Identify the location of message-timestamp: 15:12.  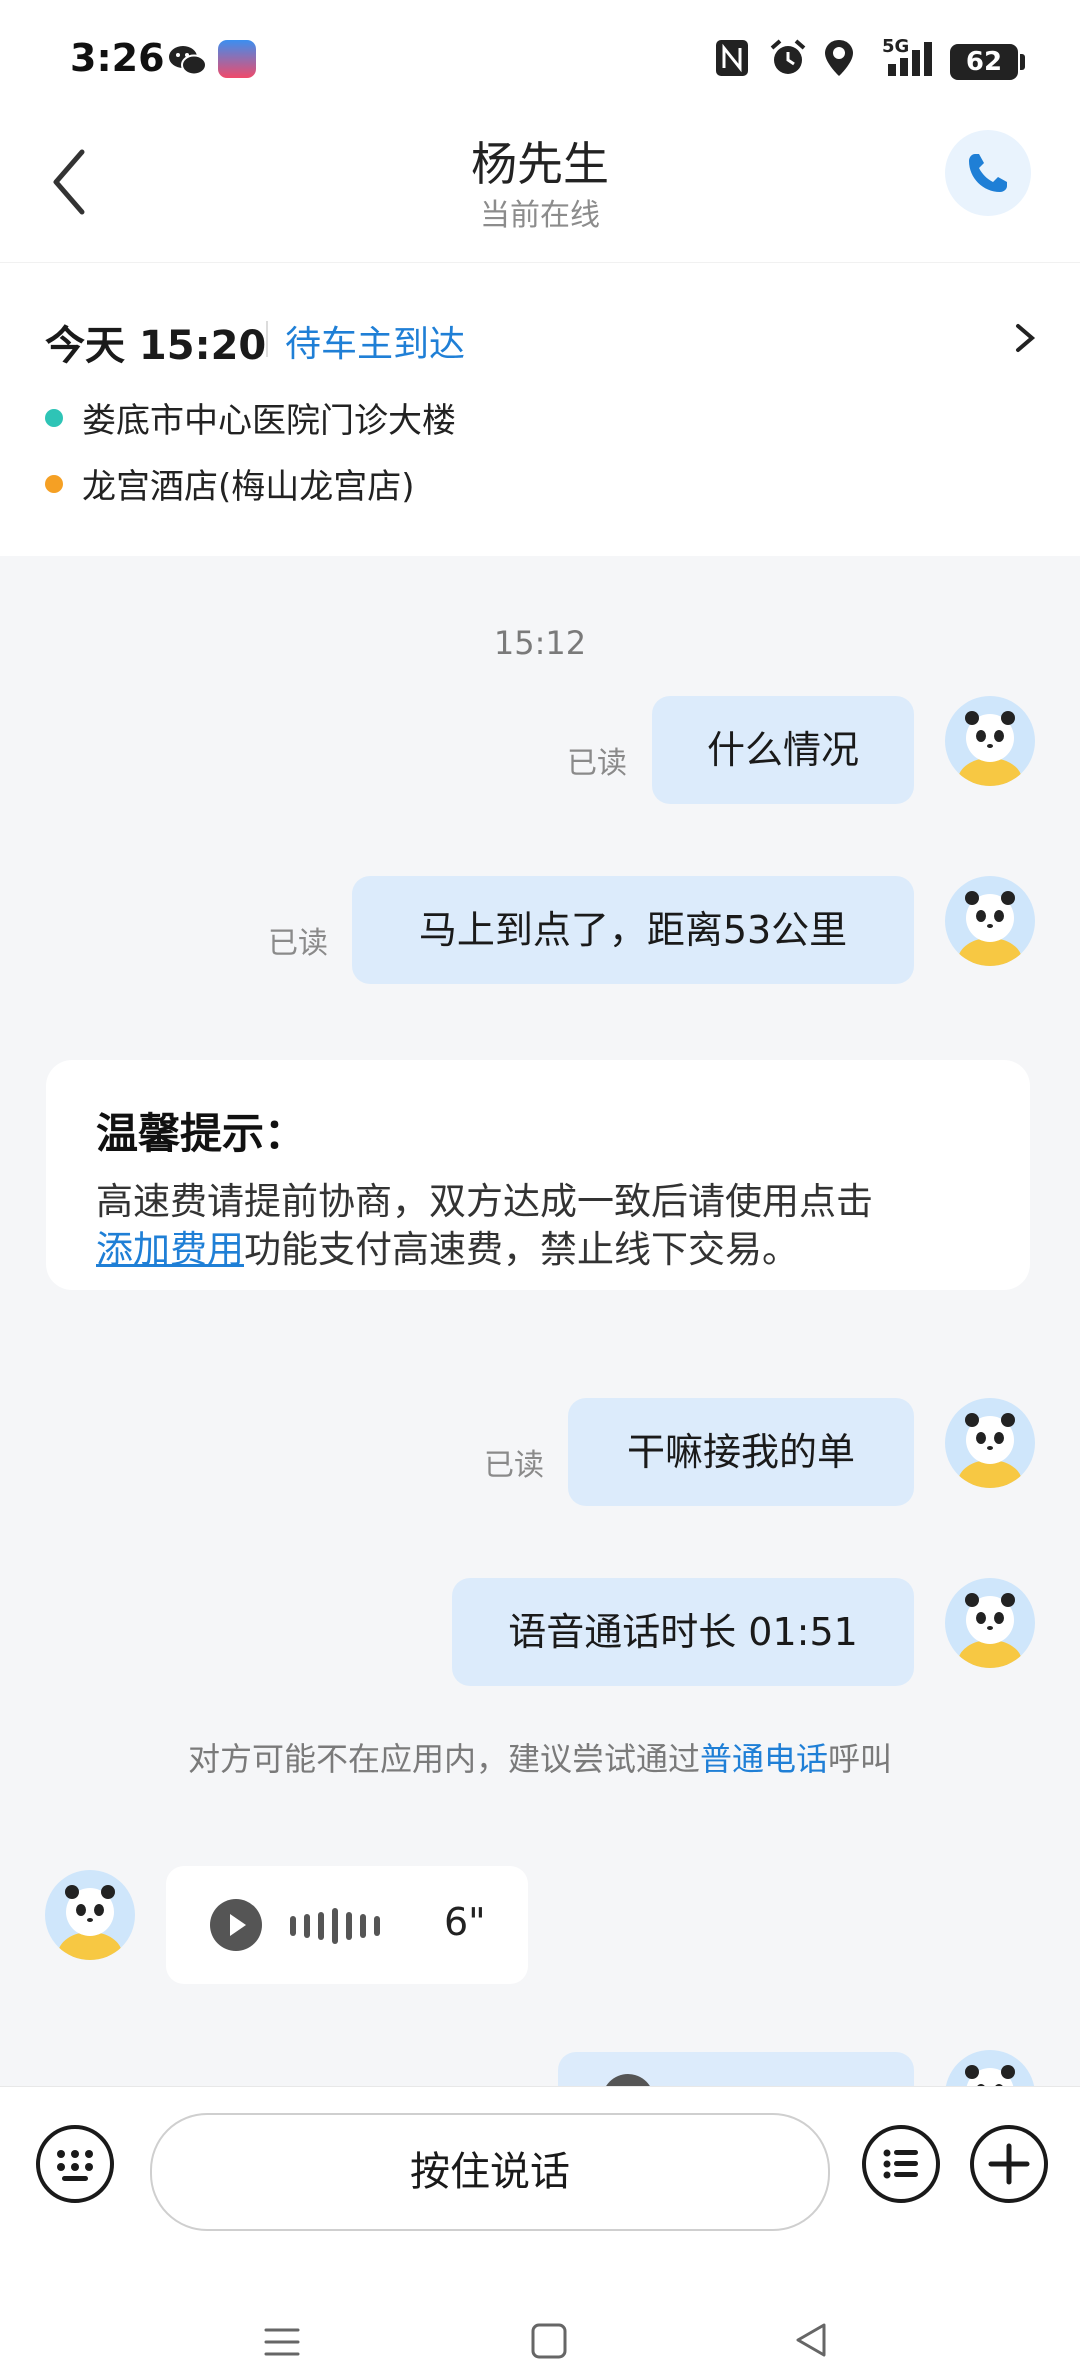
(540, 643).